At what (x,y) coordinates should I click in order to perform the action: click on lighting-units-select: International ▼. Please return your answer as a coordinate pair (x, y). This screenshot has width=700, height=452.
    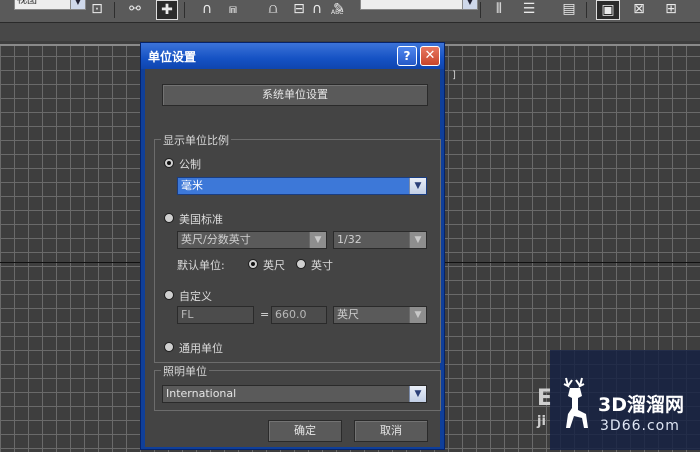
    Looking at the image, I should click on (294, 394).